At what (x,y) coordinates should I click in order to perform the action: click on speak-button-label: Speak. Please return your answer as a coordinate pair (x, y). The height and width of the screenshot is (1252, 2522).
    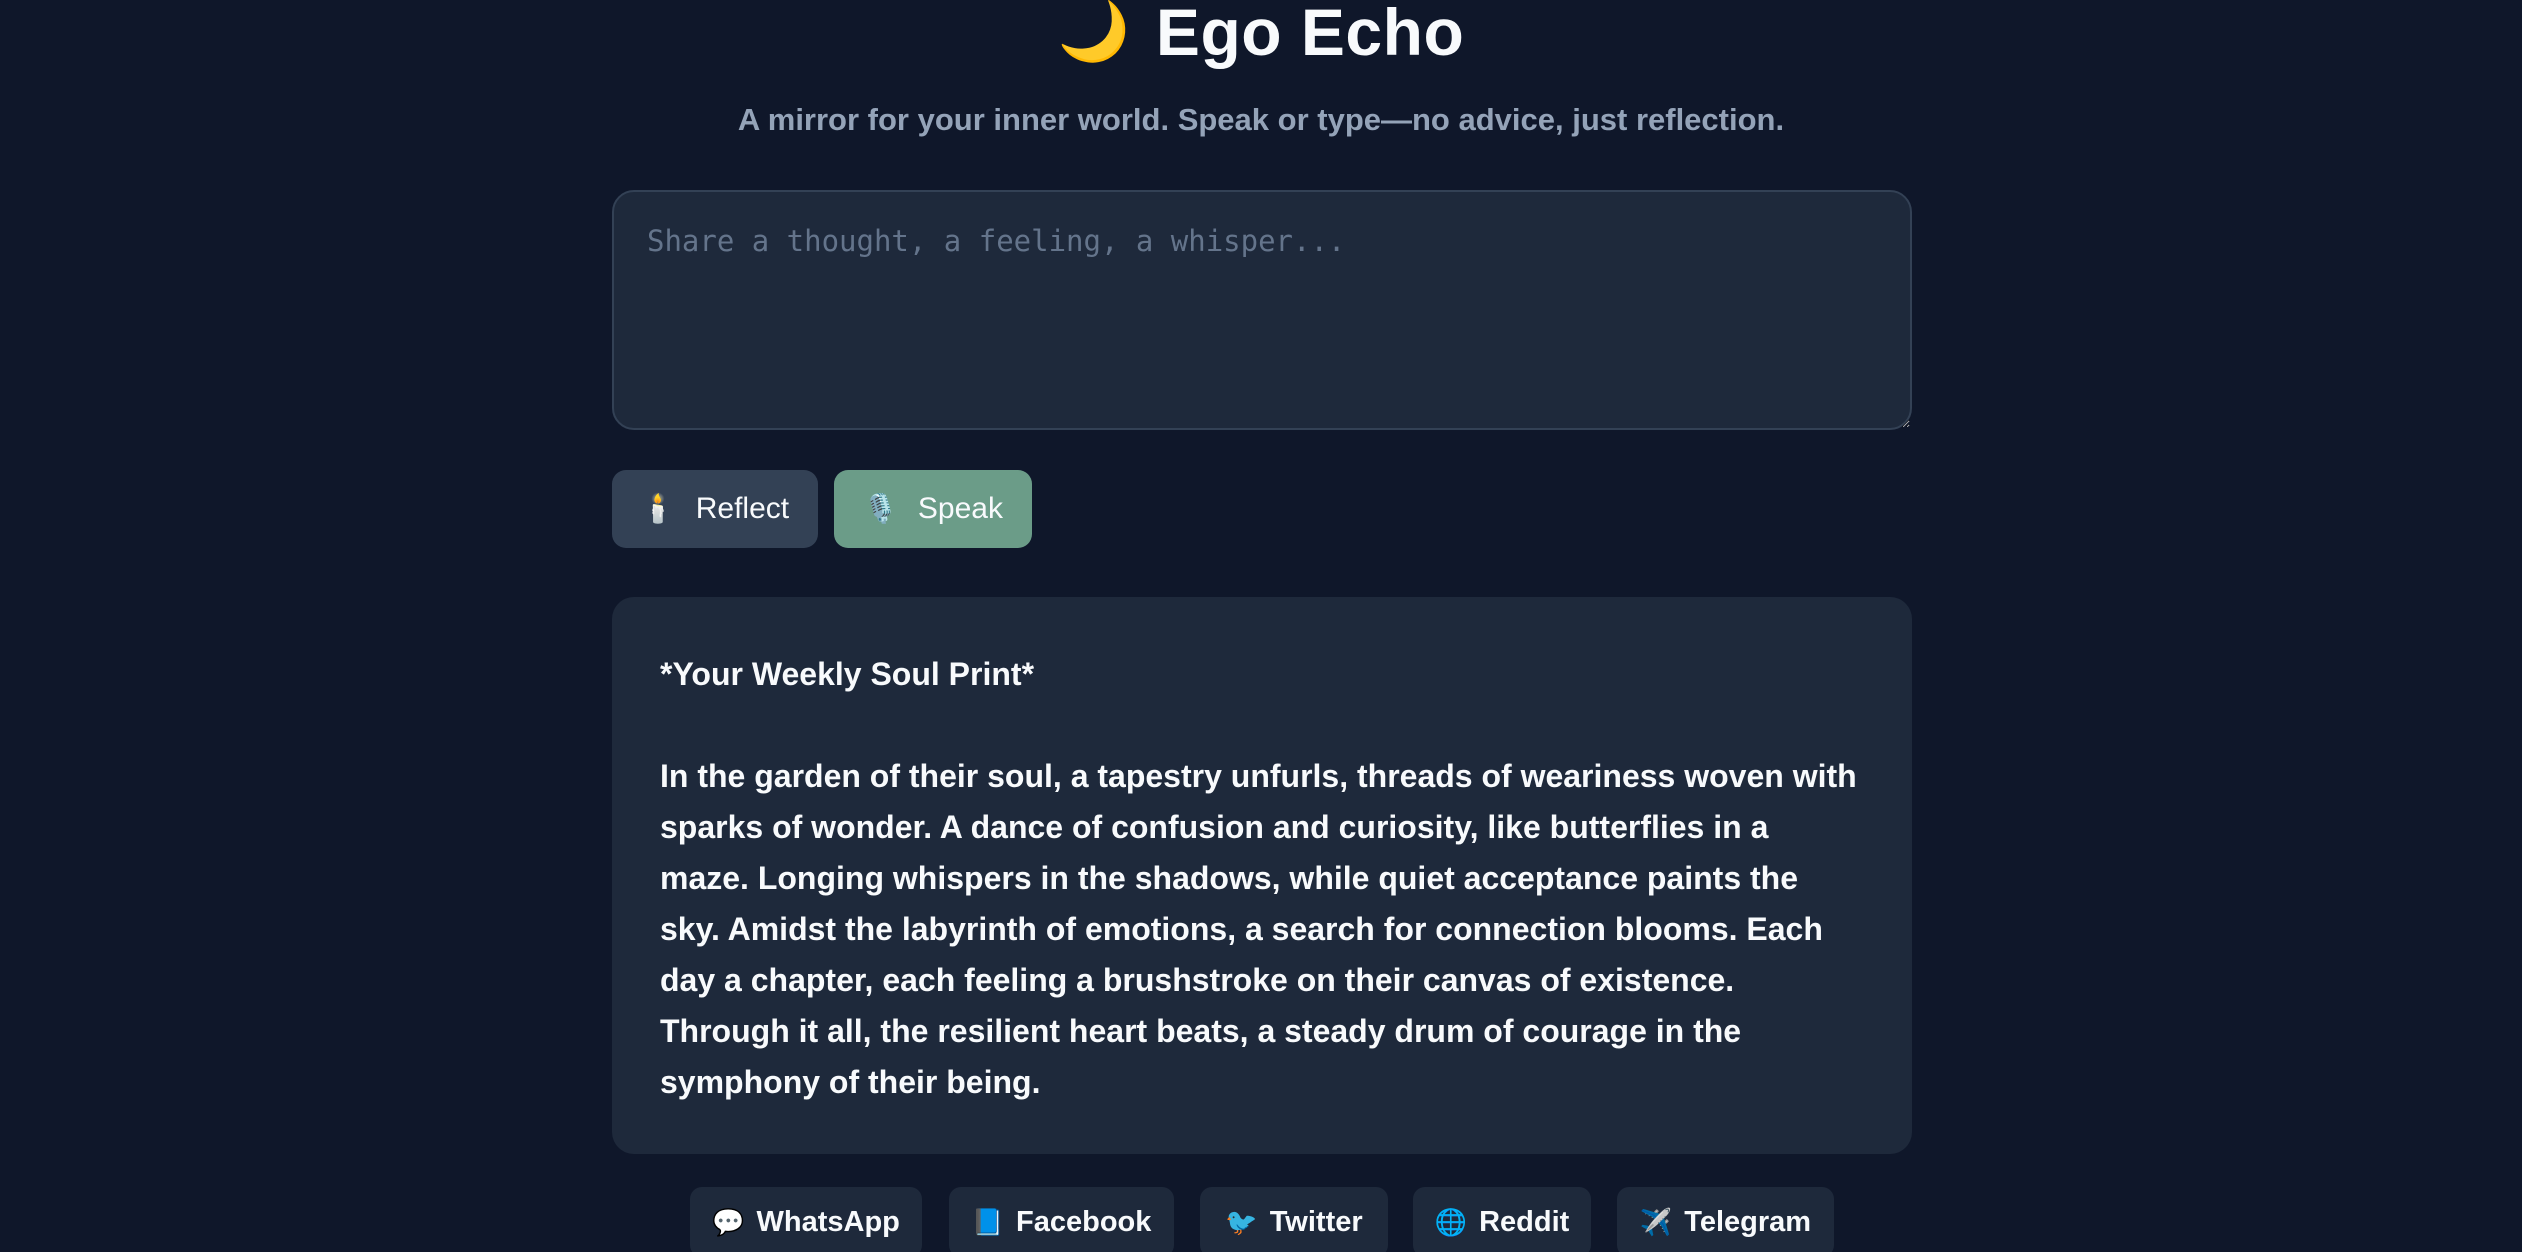
    Looking at the image, I should click on (960, 508).